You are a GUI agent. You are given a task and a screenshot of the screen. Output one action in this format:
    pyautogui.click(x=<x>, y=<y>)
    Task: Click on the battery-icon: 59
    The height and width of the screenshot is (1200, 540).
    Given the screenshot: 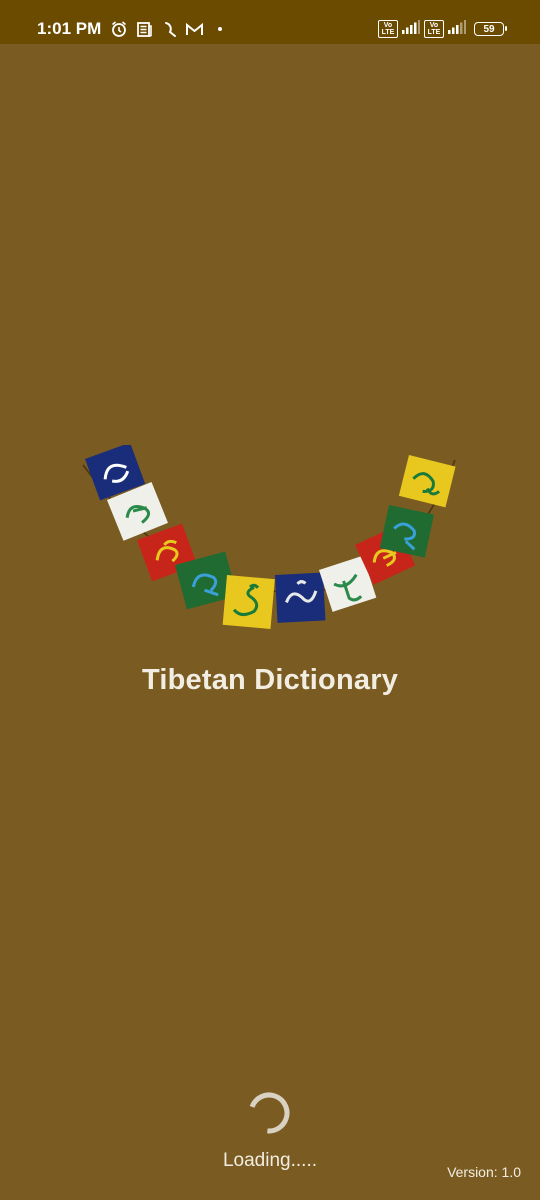 What is the action you would take?
    pyautogui.click(x=490, y=29)
    